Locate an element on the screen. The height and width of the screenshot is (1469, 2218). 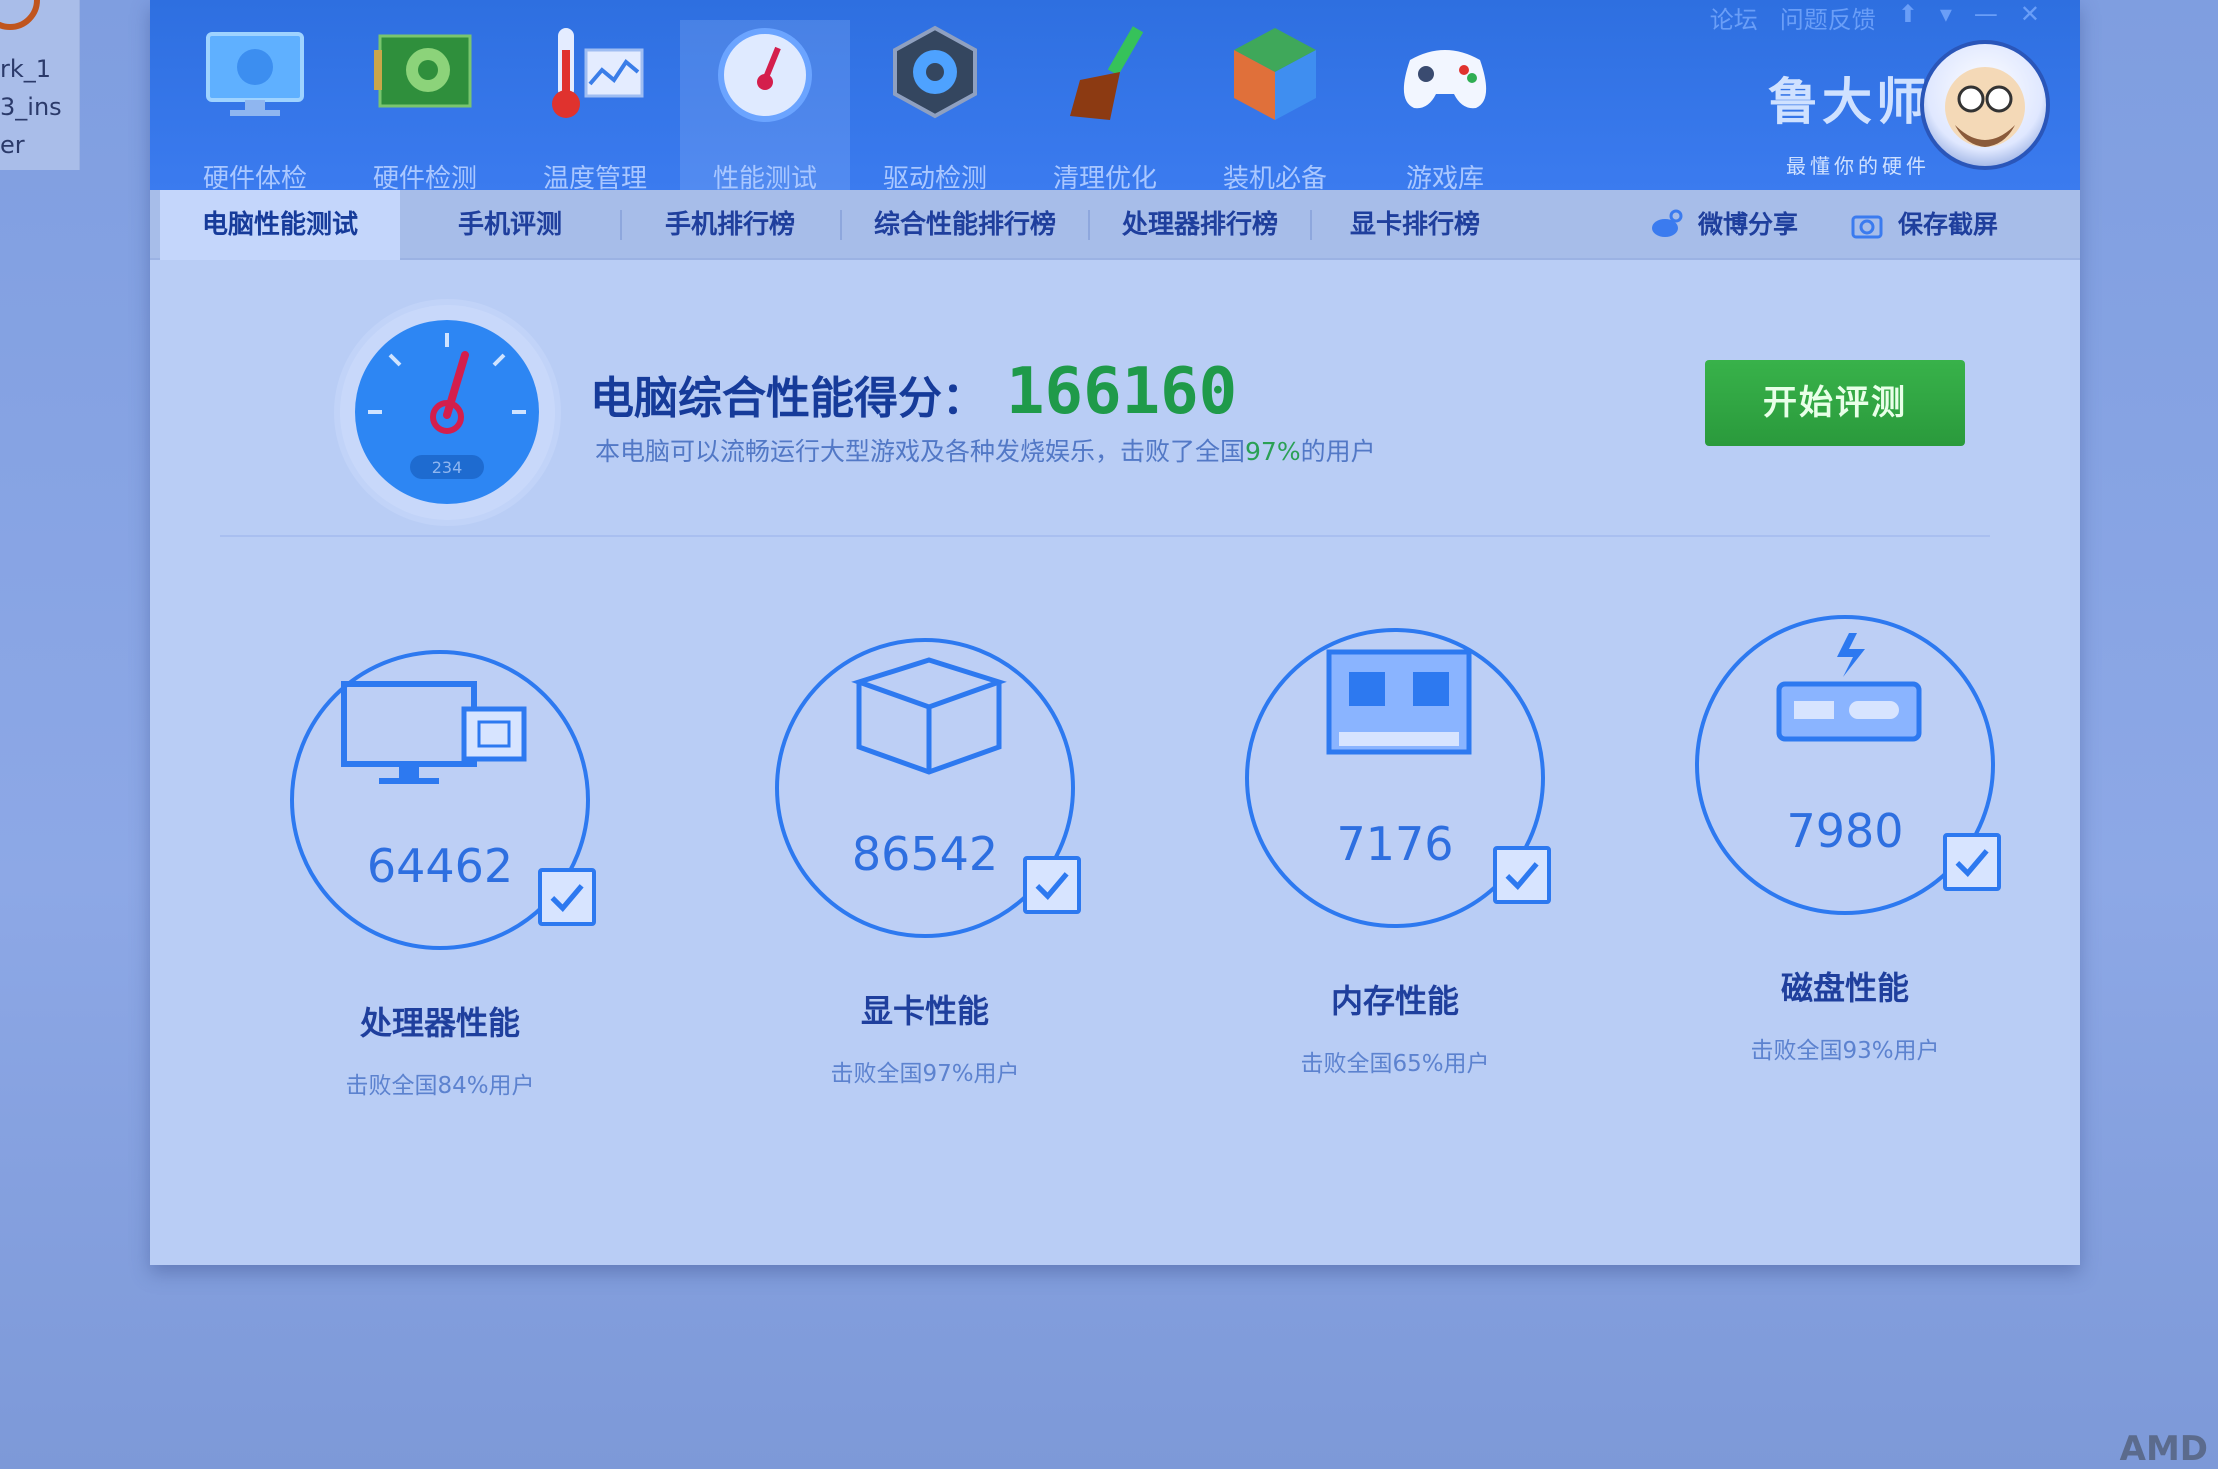
overall-score: 电脑综合性能得分： 166160 is located at coordinates (913, 392).